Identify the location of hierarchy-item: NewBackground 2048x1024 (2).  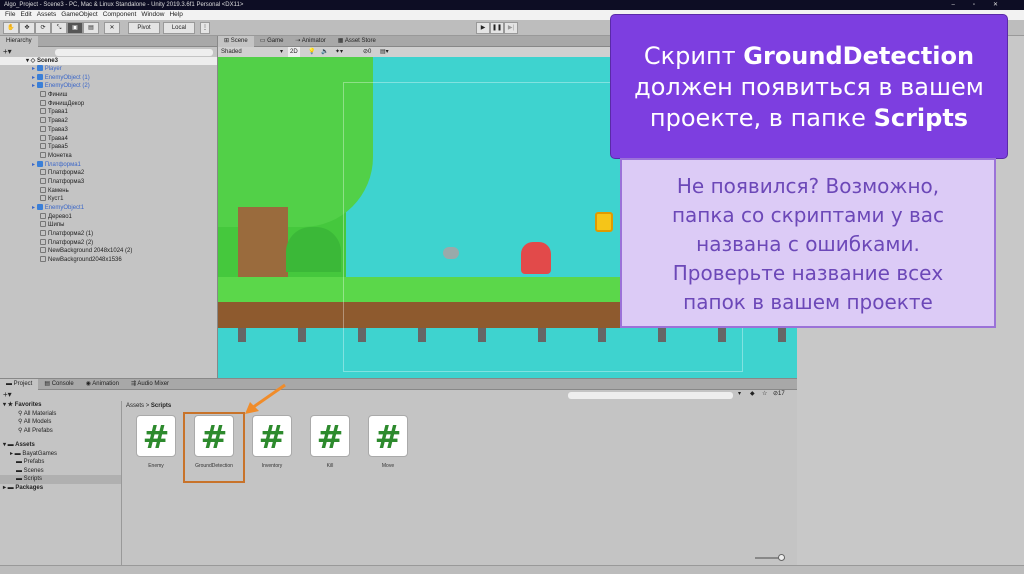
(108, 251).